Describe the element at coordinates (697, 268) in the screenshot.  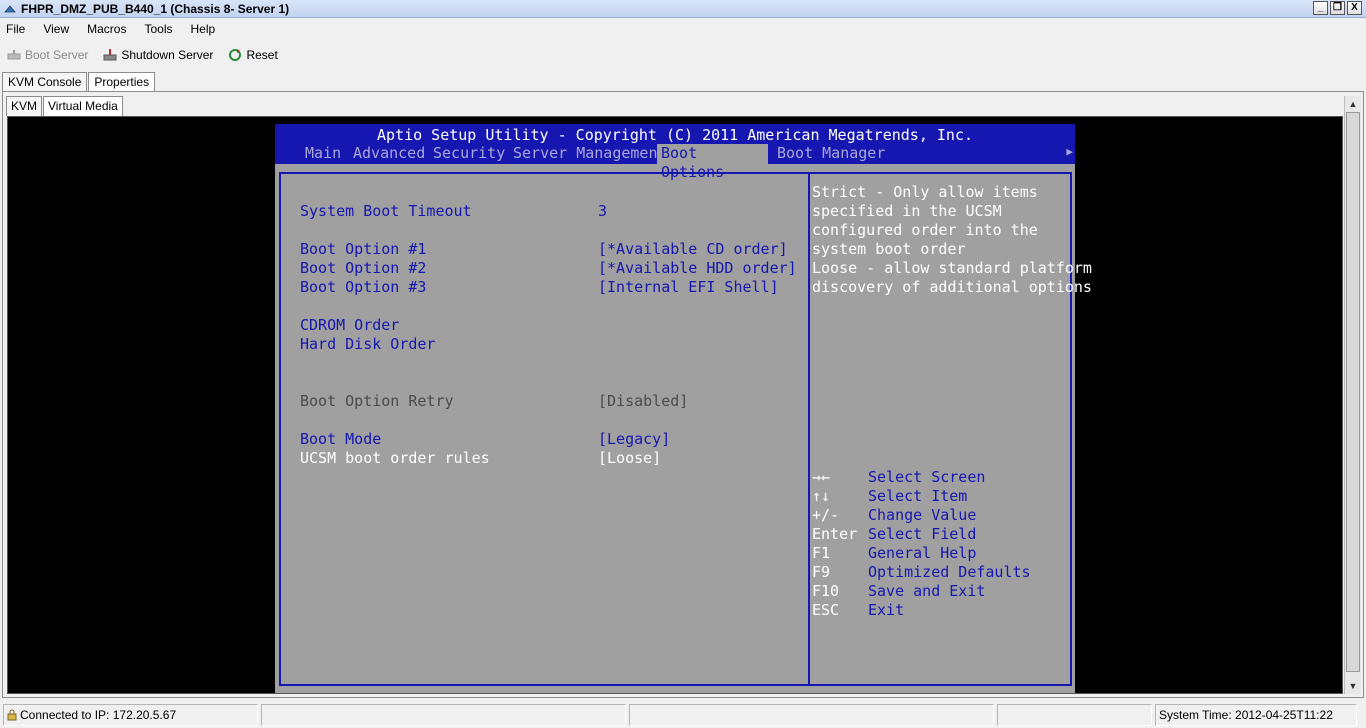
I see `setting-value-boot-option-2: [*Available HDD order]` at that location.